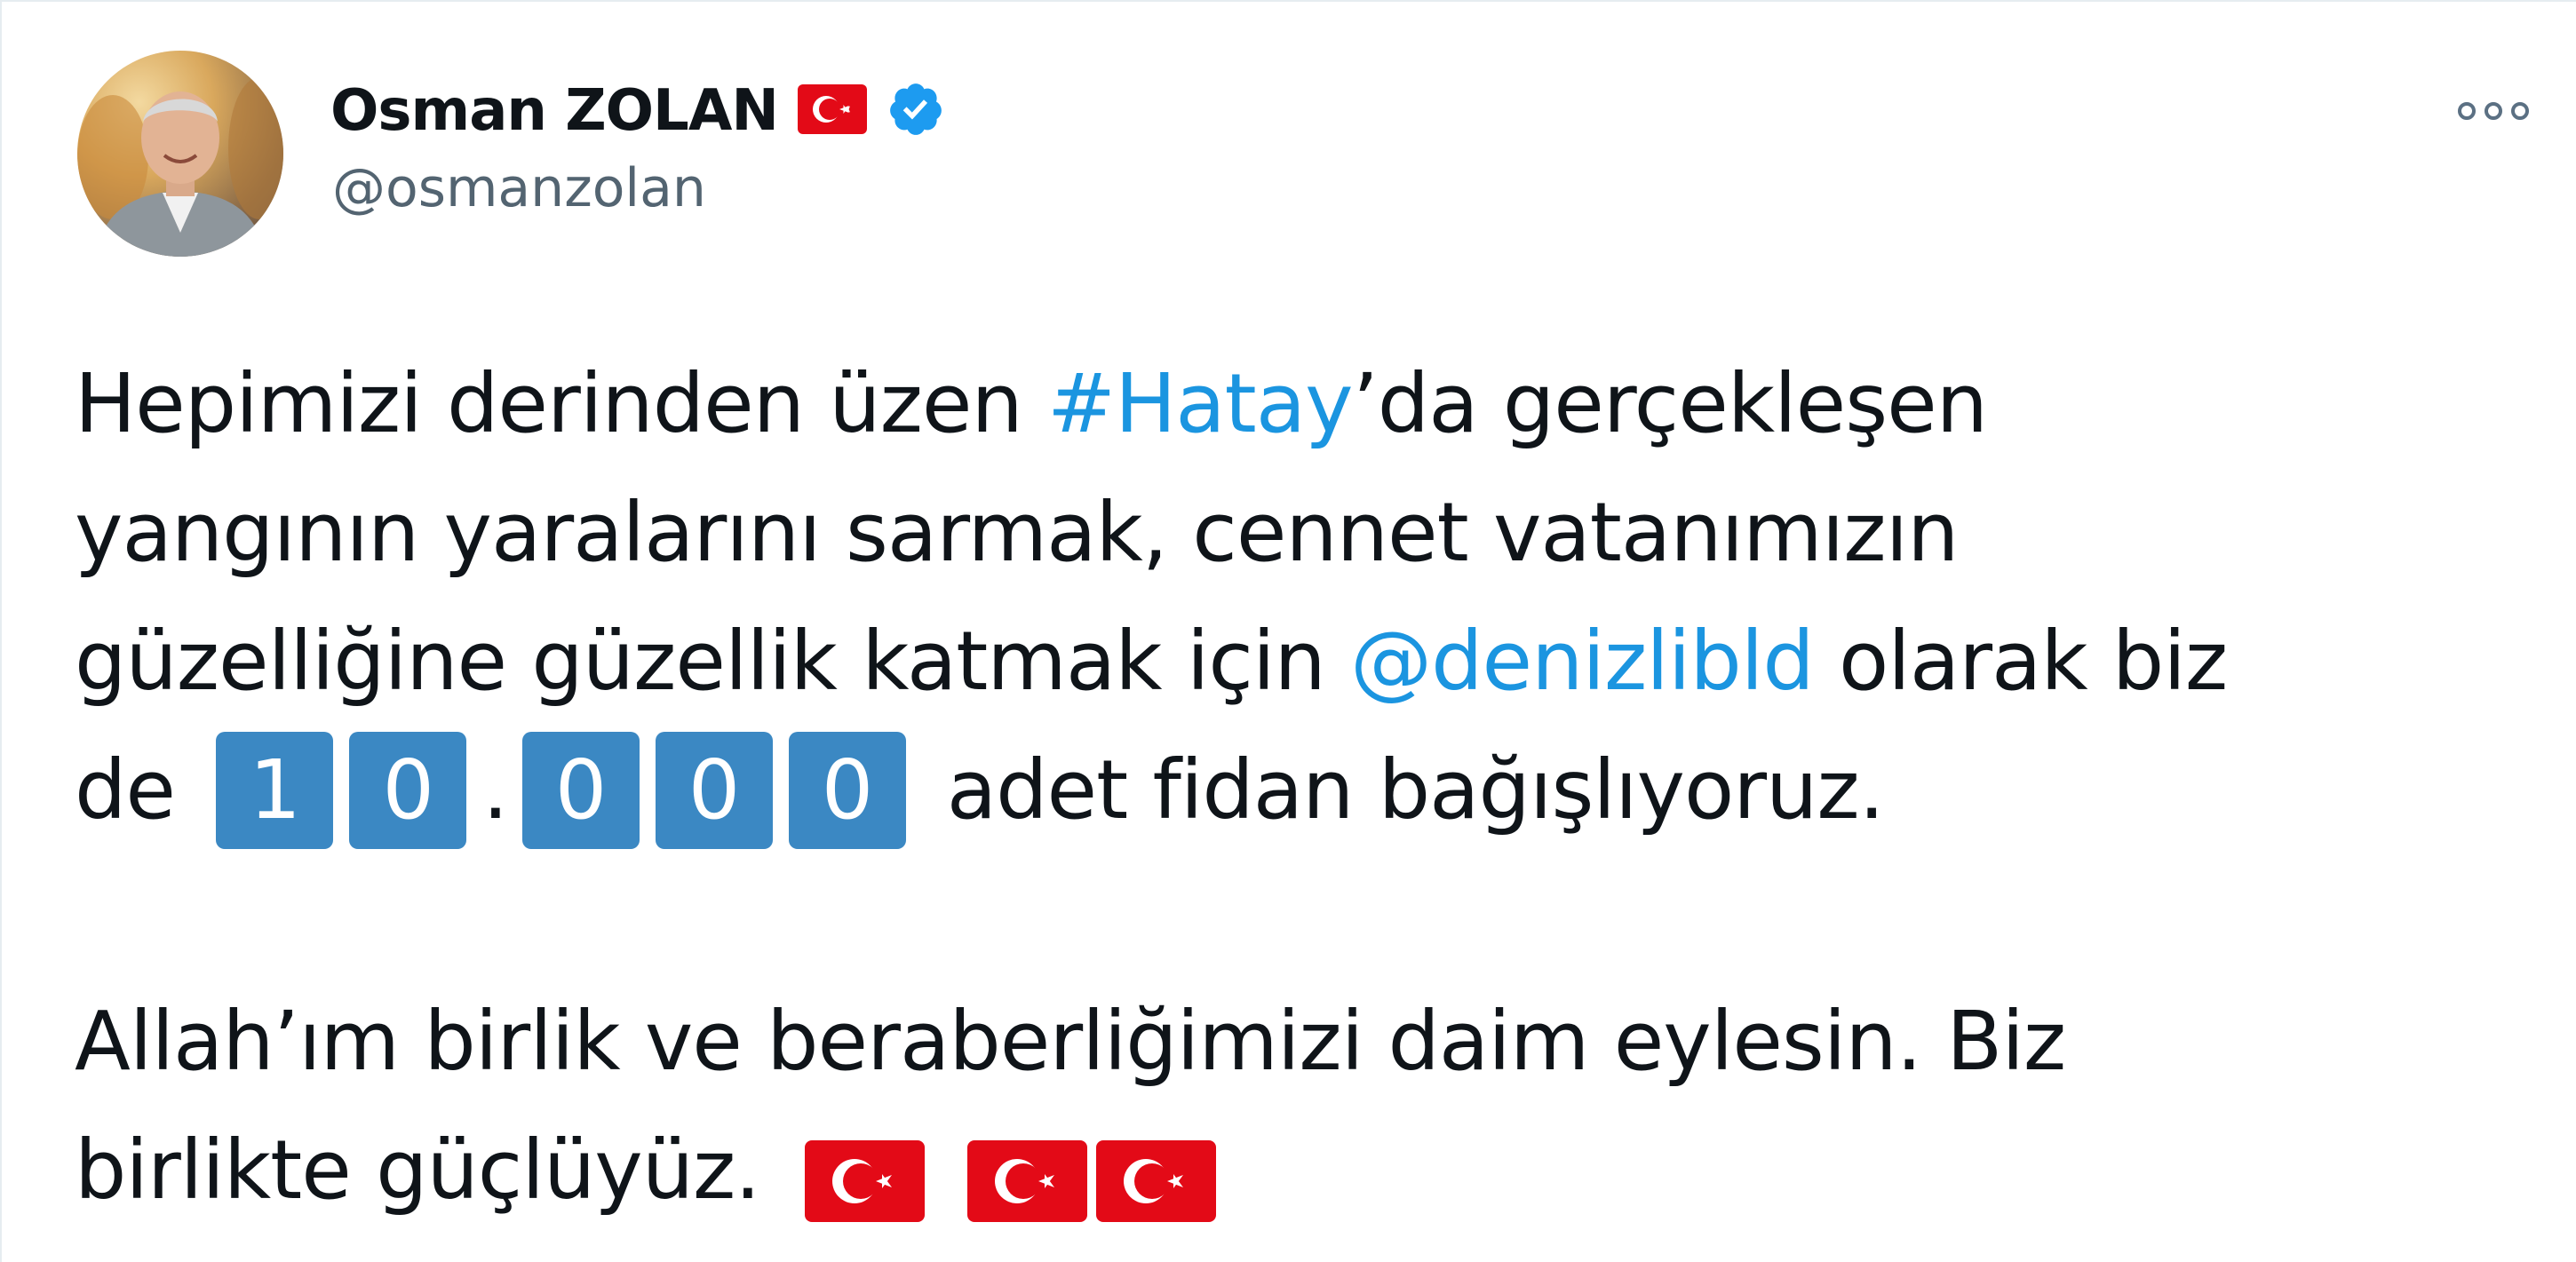  I want to click on user-handle: @osmanzolan, so click(519, 188).